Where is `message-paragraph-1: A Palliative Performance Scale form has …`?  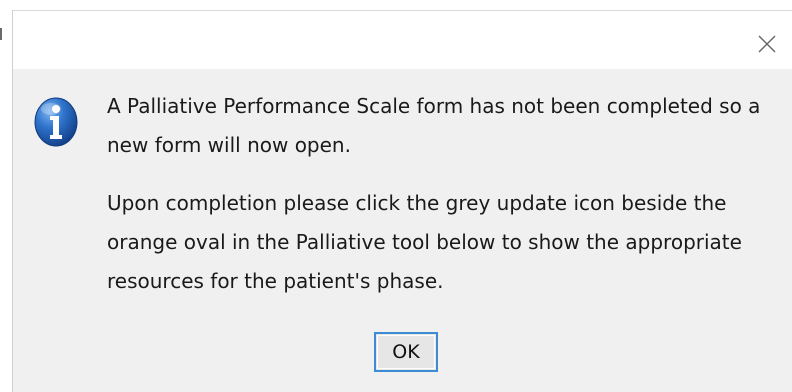 message-paragraph-1: A Palliative Performance Scale form has … is located at coordinates (434, 125).